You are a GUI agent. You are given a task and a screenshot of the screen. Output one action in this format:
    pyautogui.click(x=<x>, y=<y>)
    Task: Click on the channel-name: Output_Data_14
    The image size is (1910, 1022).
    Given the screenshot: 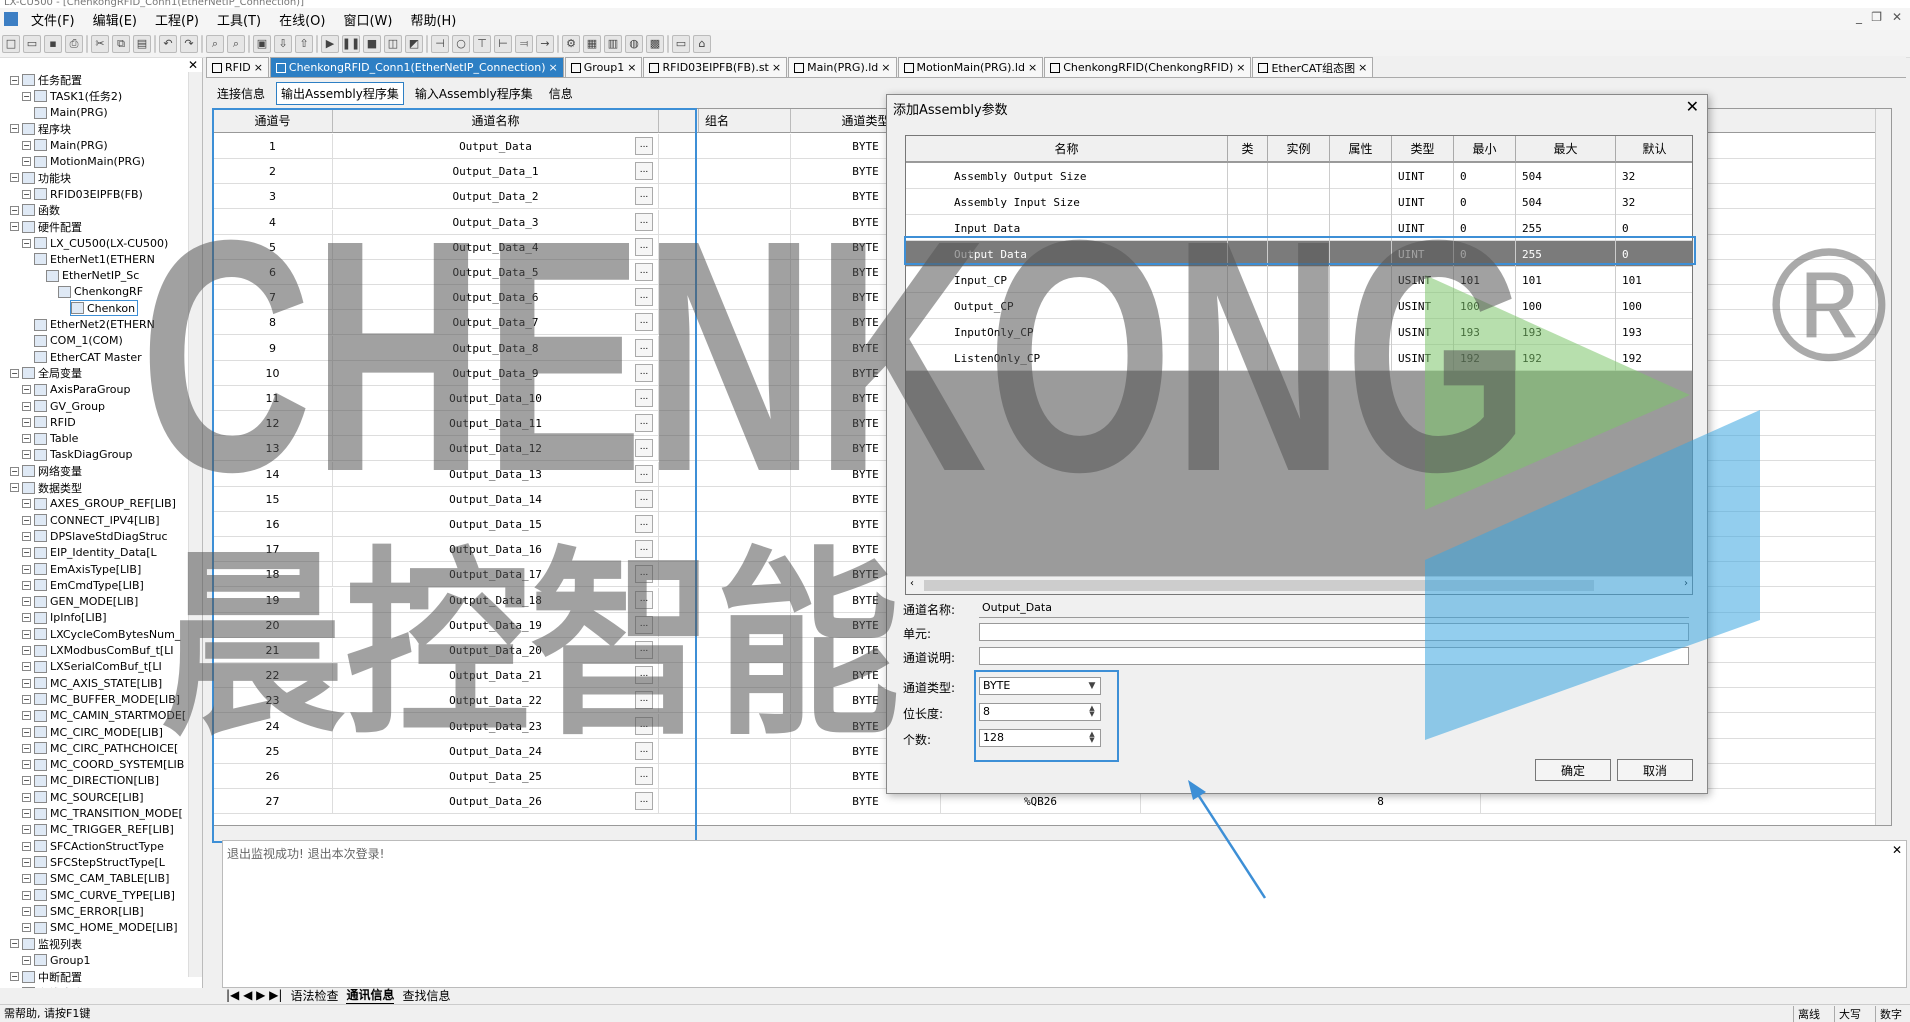 What is the action you would take?
    pyautogui.click(x=496, y=499)
    